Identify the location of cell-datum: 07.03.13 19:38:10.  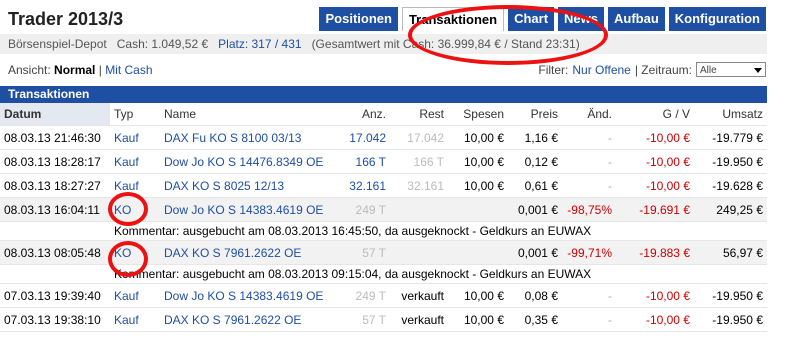
(55, 319).